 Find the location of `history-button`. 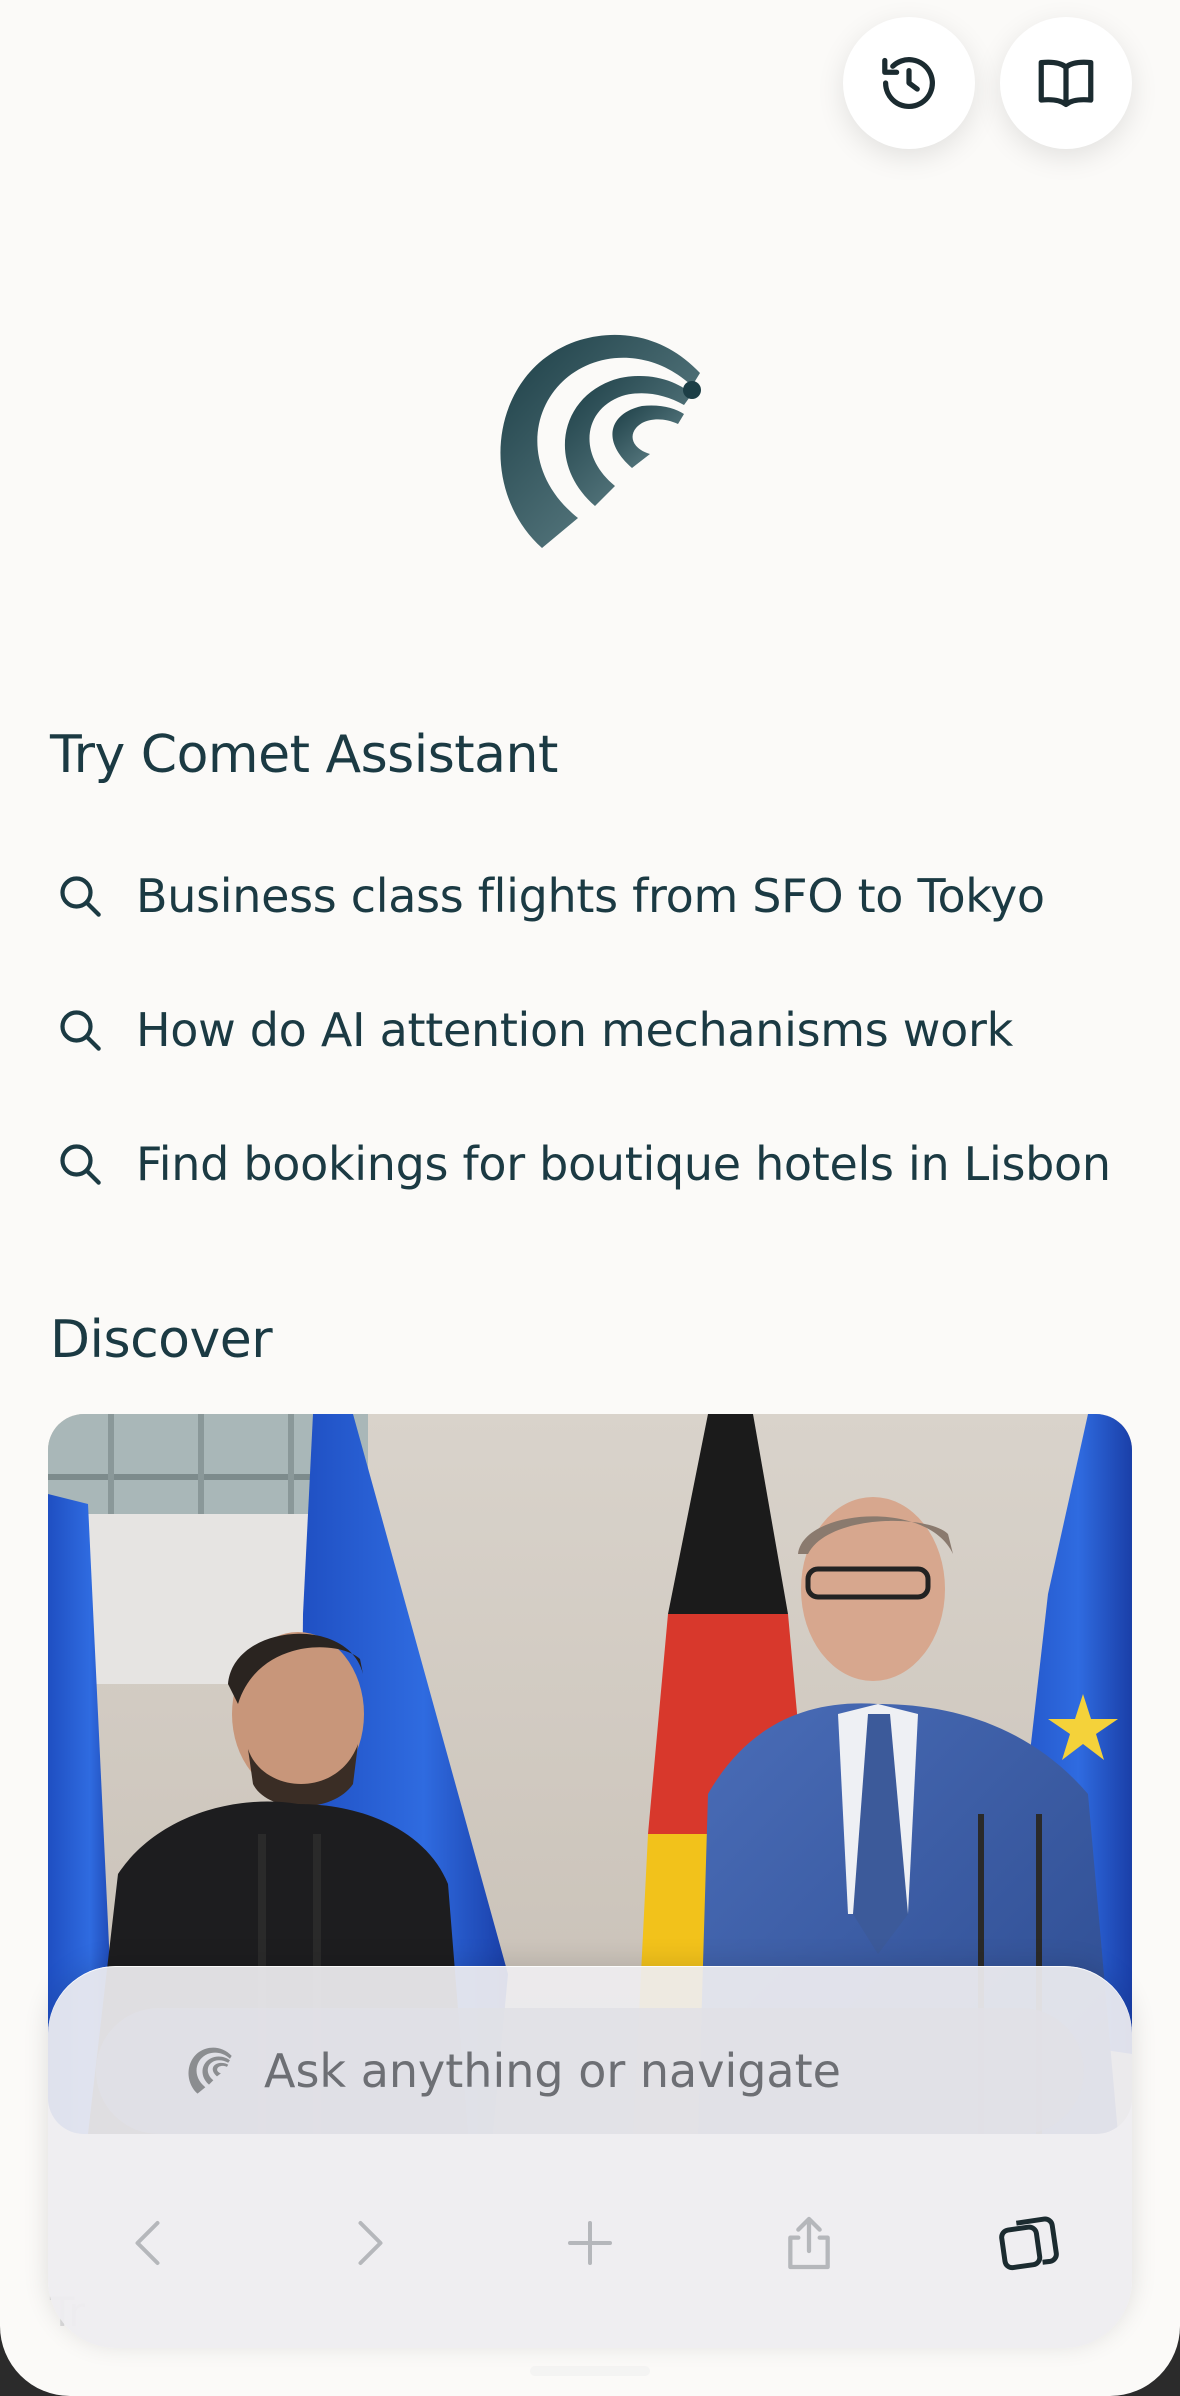

history-button is located at coordinates (909, 83).